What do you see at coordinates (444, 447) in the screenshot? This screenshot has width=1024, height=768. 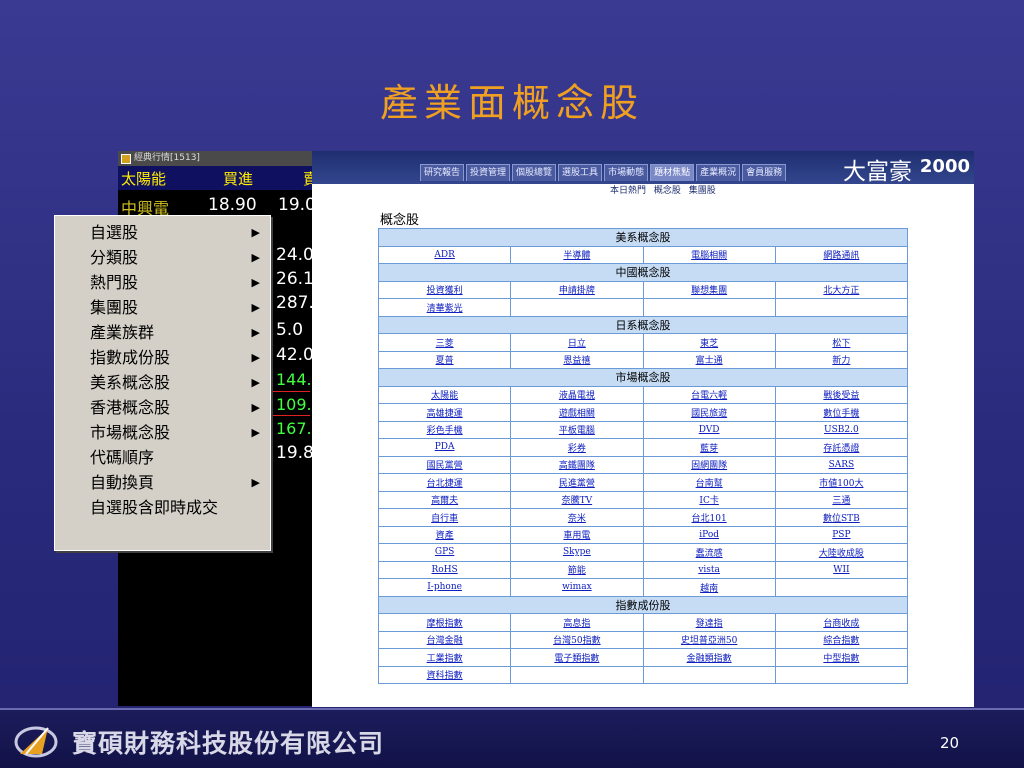 I see `concept-link: PDA` at bounding box center [444, 447].